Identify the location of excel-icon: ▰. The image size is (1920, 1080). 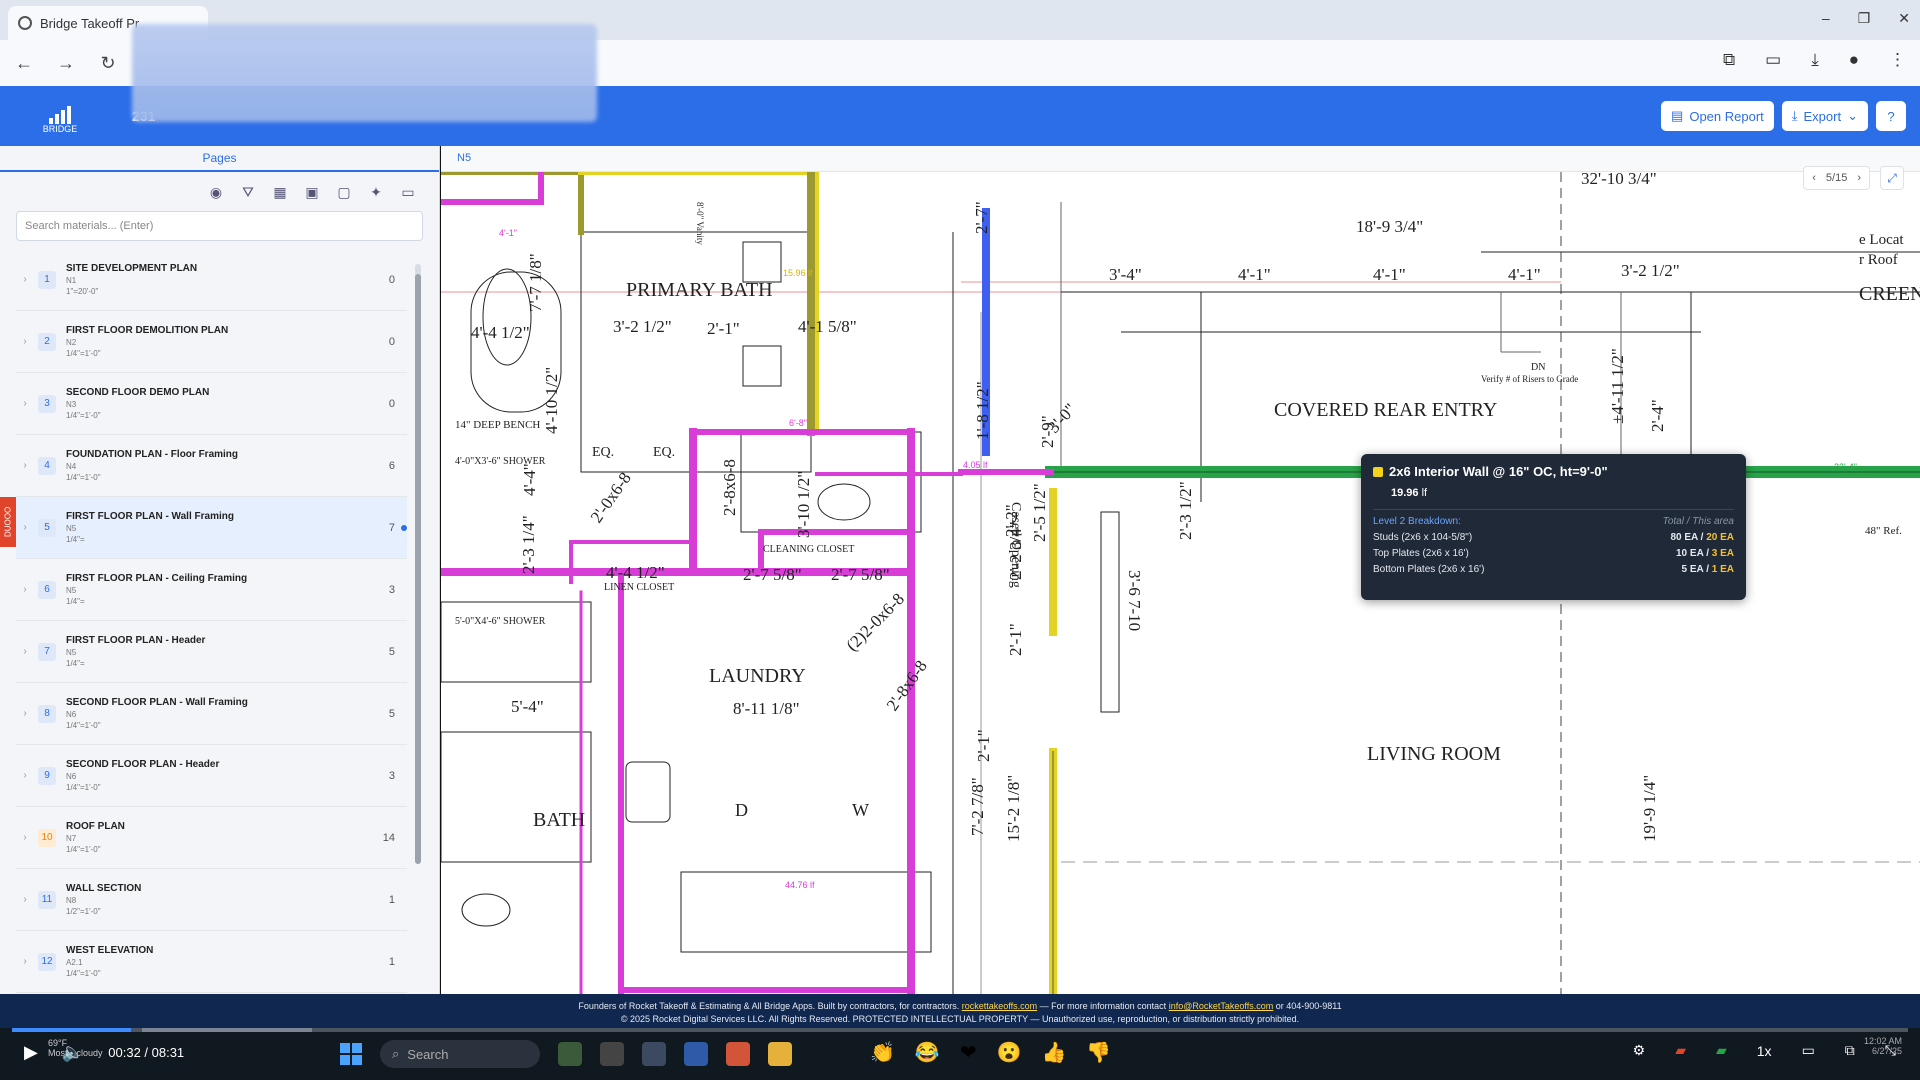
(1721, 1050).